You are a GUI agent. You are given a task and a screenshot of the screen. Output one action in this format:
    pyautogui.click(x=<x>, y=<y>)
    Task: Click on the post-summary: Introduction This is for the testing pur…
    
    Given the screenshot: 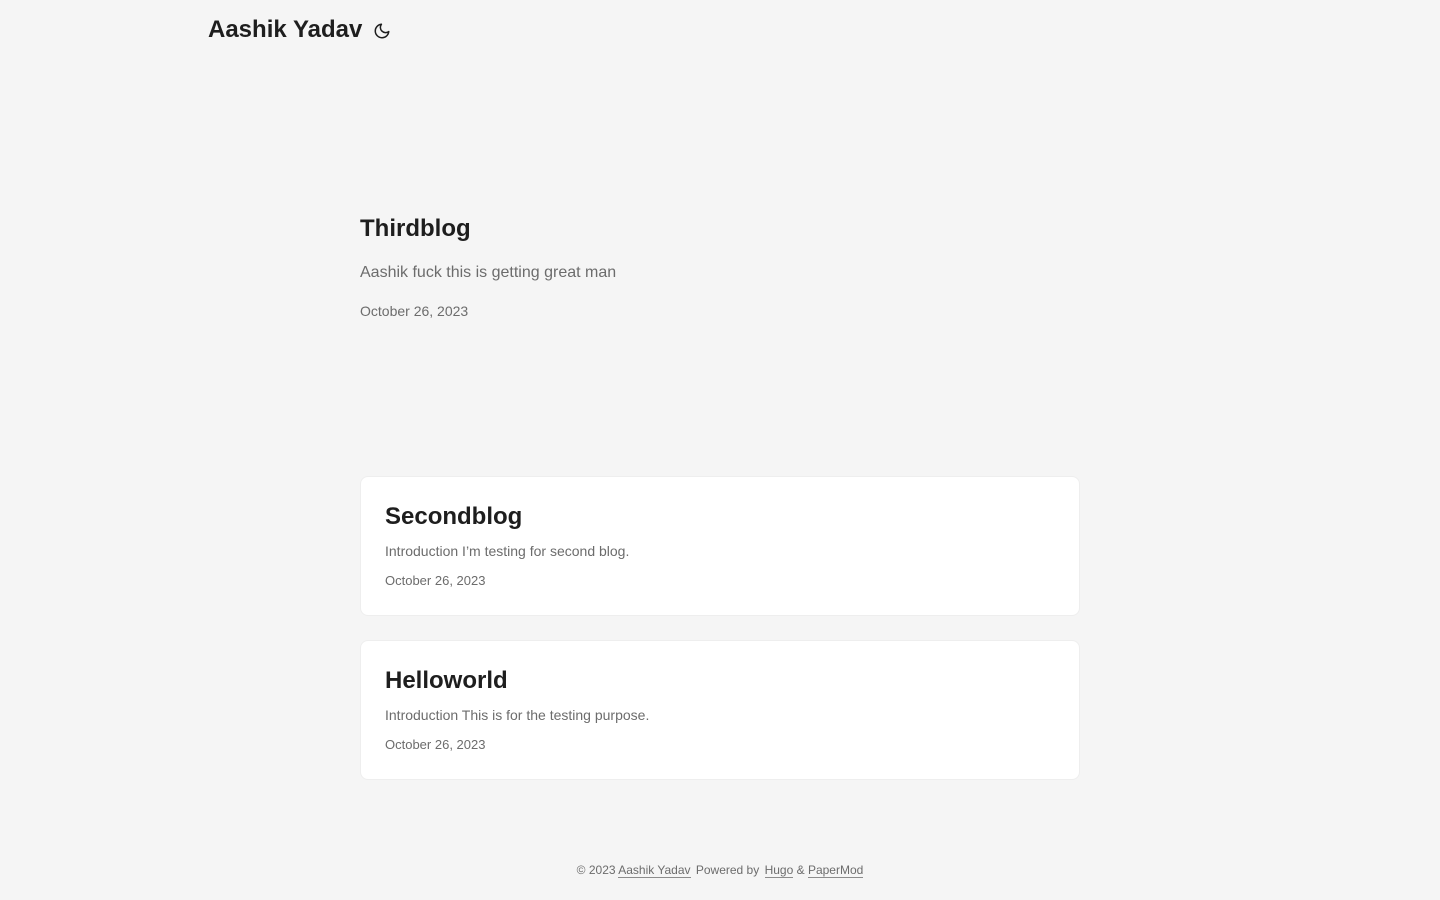 What is the action you would take?
    pyautogui.click(x=517, y=715)
    